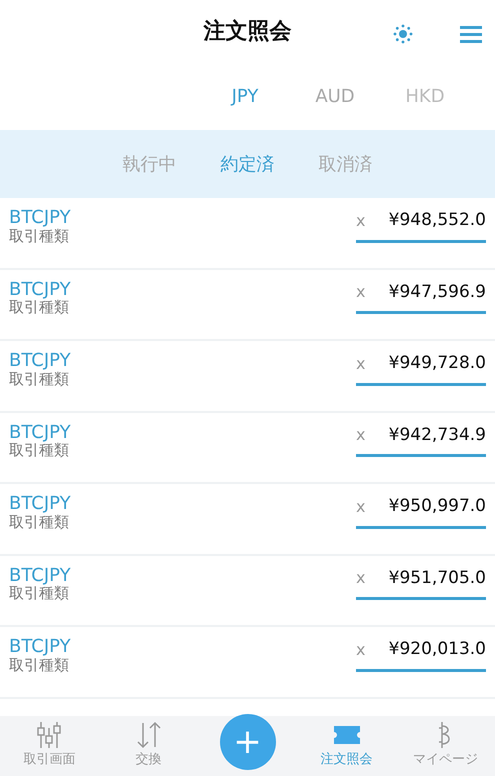  Describe the element at coordinates (346, 746) in the screenshot. I see `nav-tab: 注文照会` at that location.